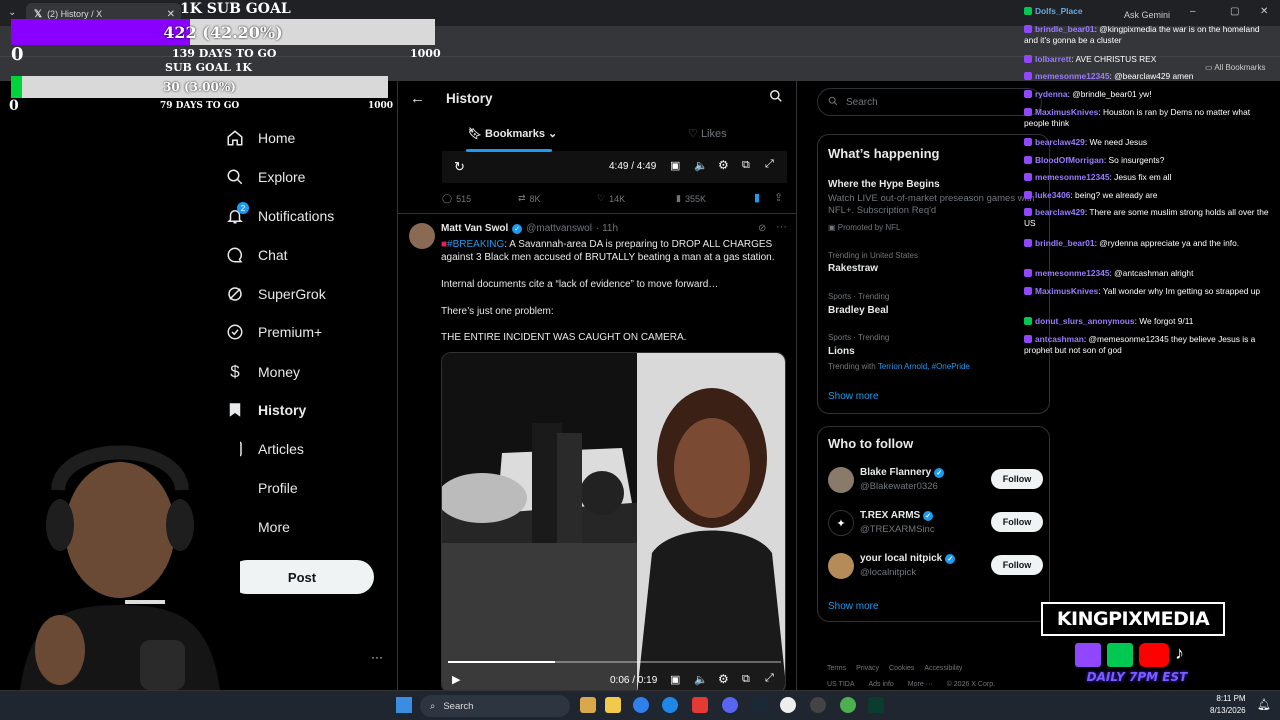  I want to click on file-explorer-icon, so click(613, 705).